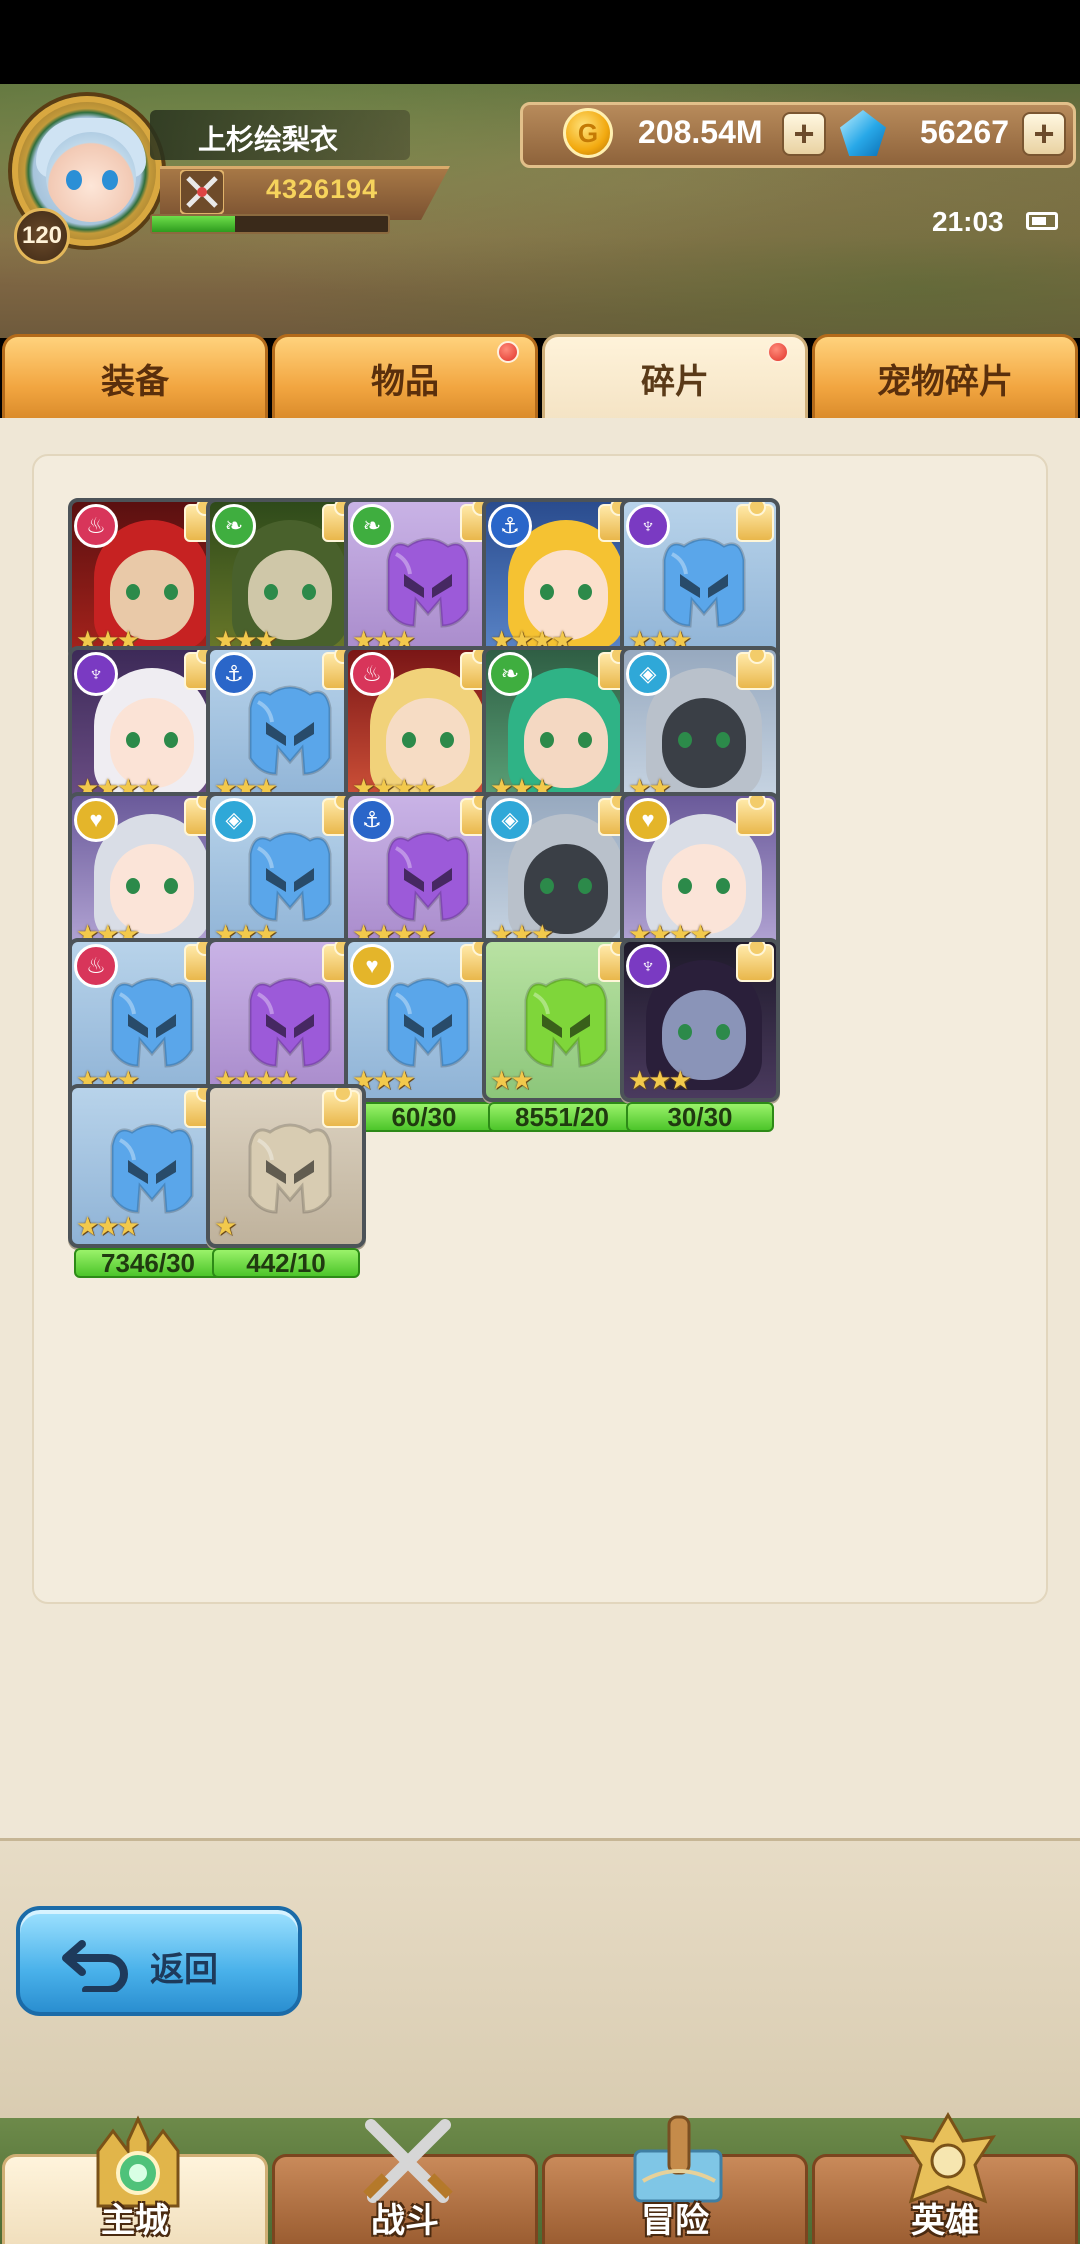 The image size is (1080, 2244). I want to click on fragment-card: ♥ ★★★★, so click(700, 874).